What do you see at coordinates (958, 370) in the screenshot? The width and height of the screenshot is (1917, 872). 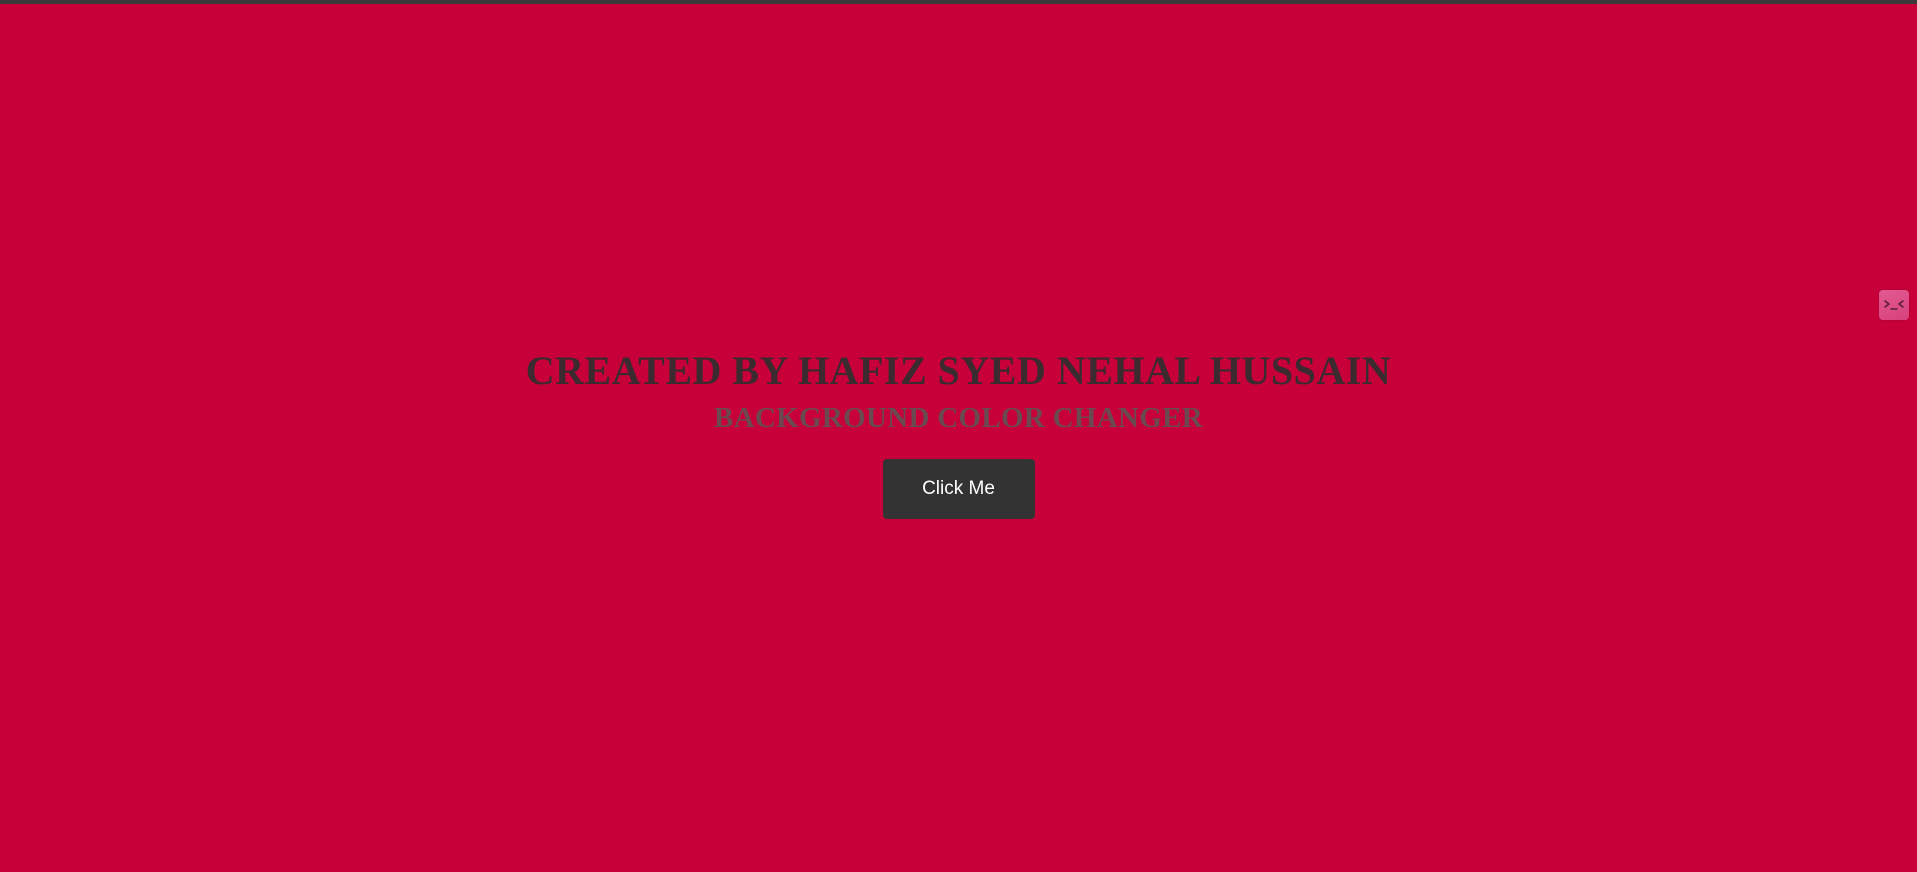 I see `page-title: CREATED BY HAFIZ SYED NEHAL HUSSAIN` at bounding box center [958, 370].